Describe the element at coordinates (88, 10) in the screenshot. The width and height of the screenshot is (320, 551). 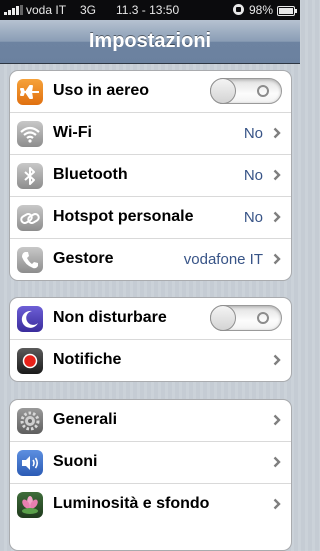
I see `network-type: 3G` at that location.